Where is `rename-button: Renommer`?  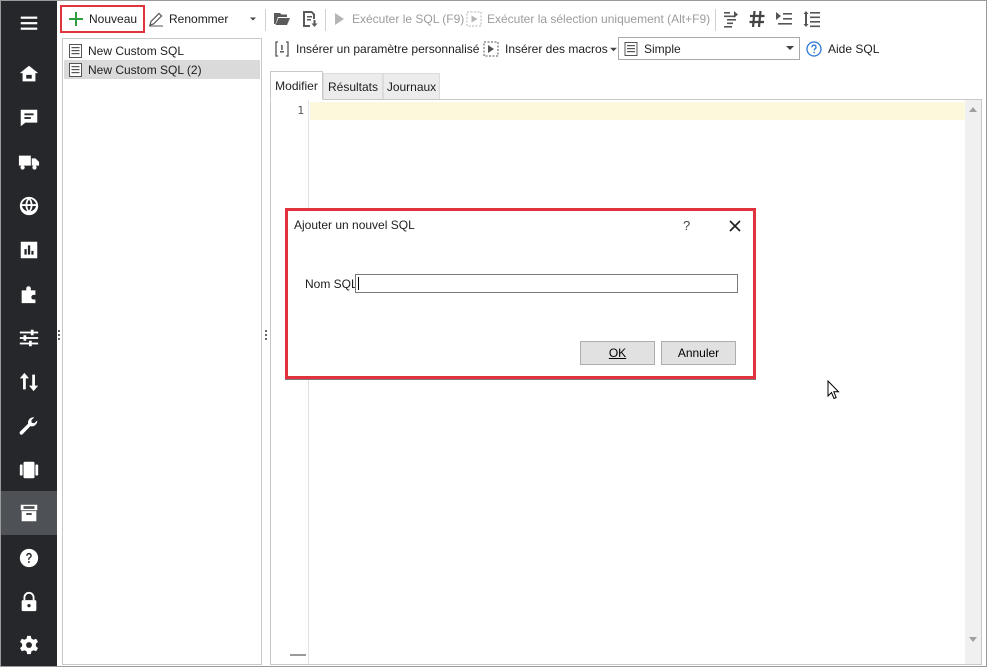 rename-button: Renommer is located at coordinates (188, 19).